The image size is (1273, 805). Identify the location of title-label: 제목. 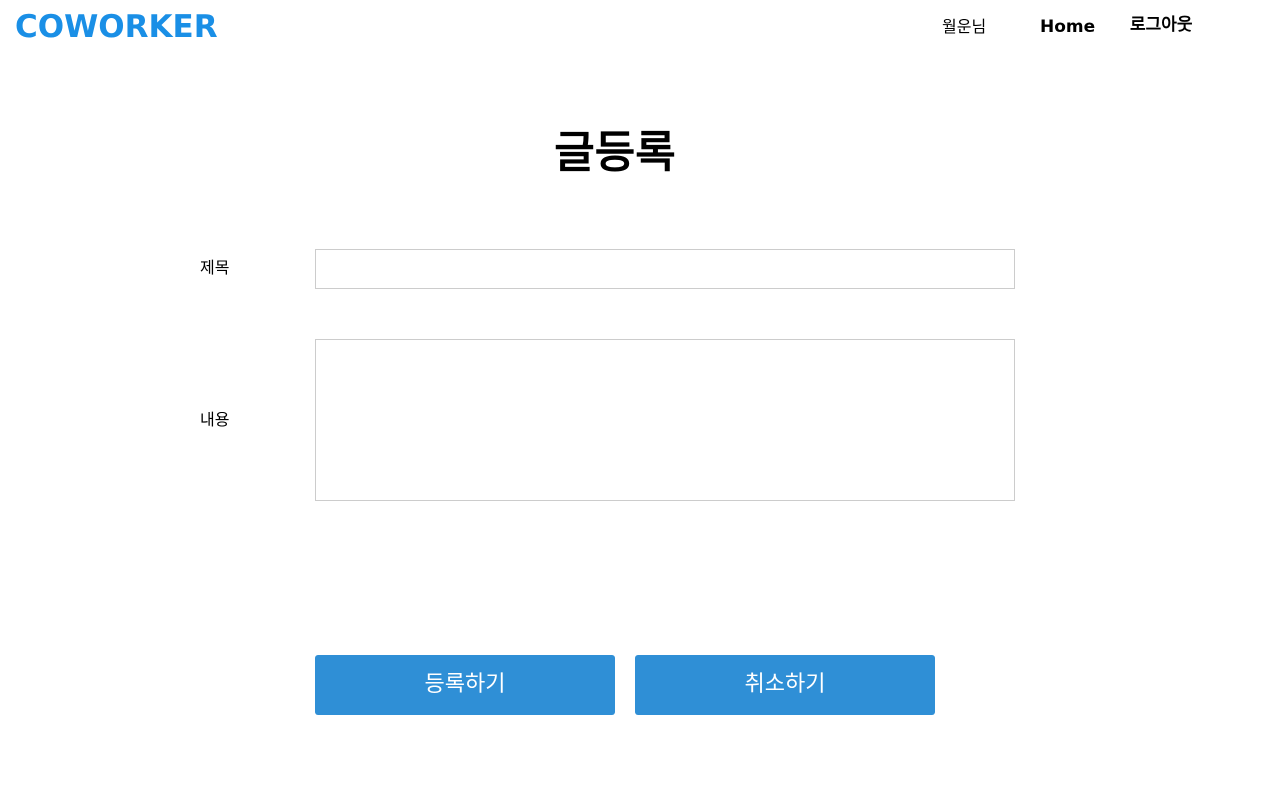
(215, 267).